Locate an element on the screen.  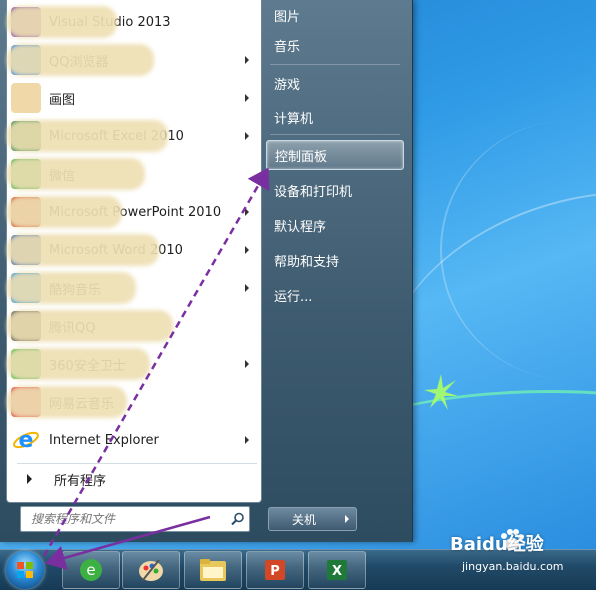
taskbar-explorer-button is located at coordinates (213, 570).